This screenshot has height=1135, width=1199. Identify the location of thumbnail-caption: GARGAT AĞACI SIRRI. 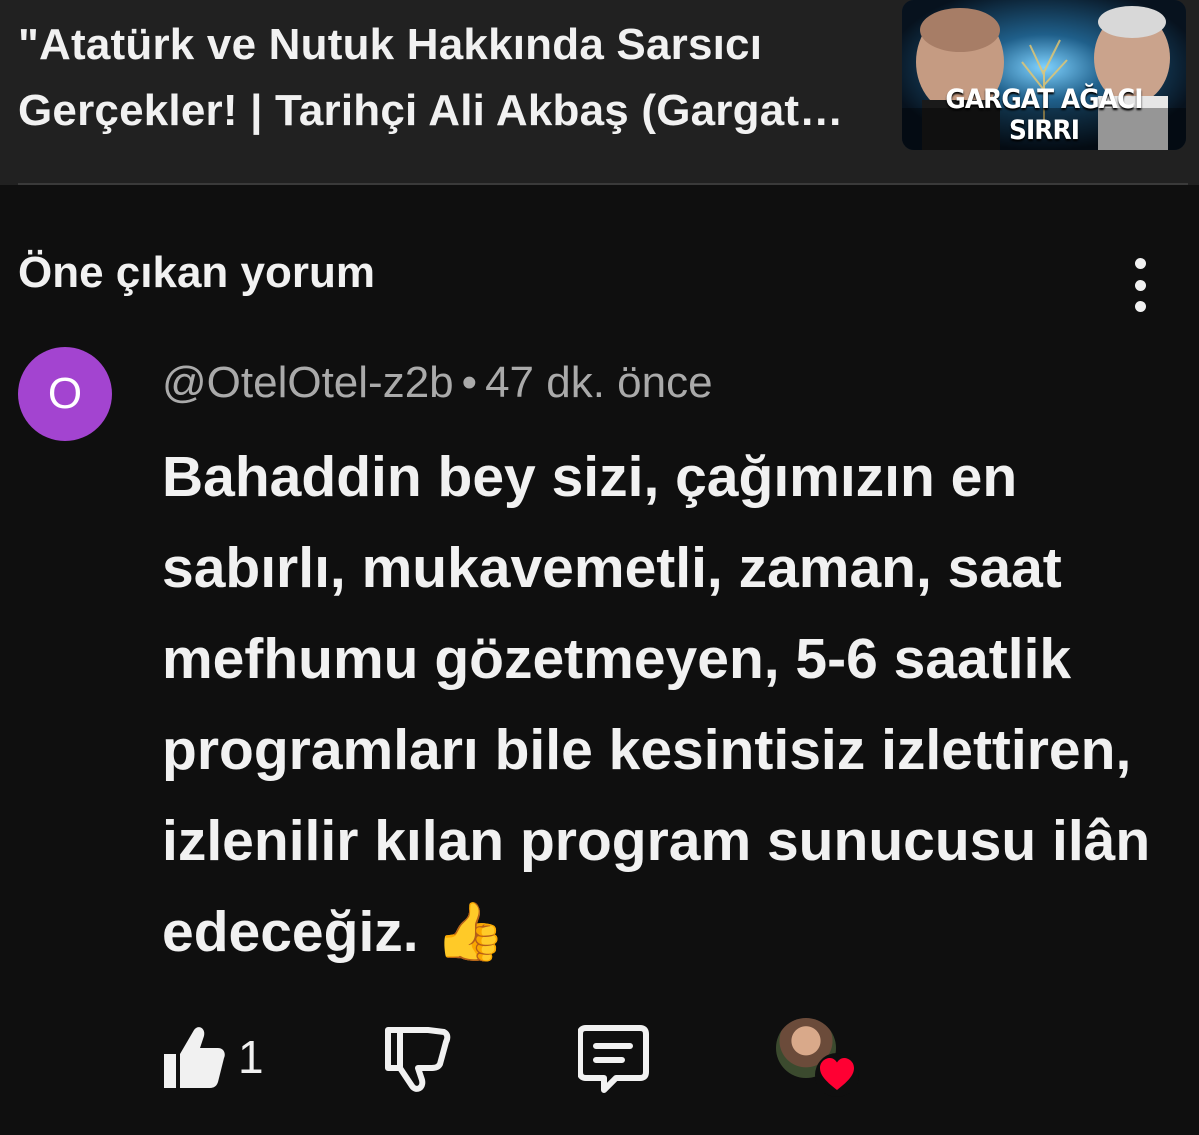
(1044, 115).